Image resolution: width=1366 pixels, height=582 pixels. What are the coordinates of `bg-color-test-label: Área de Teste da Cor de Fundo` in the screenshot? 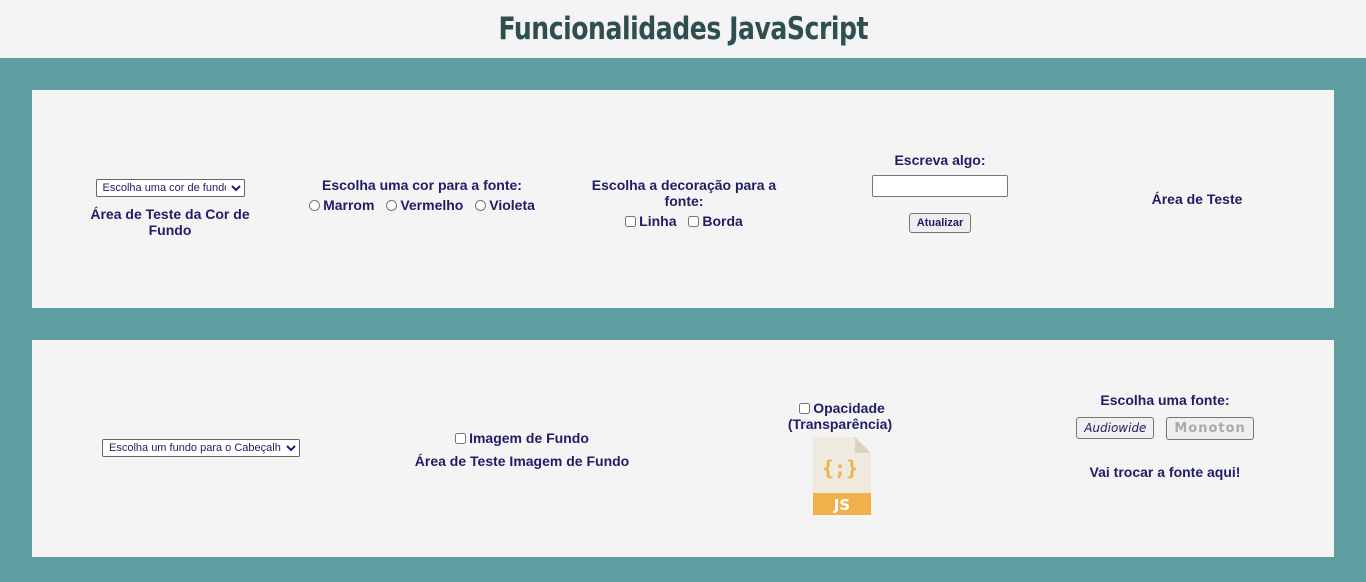 It's located at (170, 222).